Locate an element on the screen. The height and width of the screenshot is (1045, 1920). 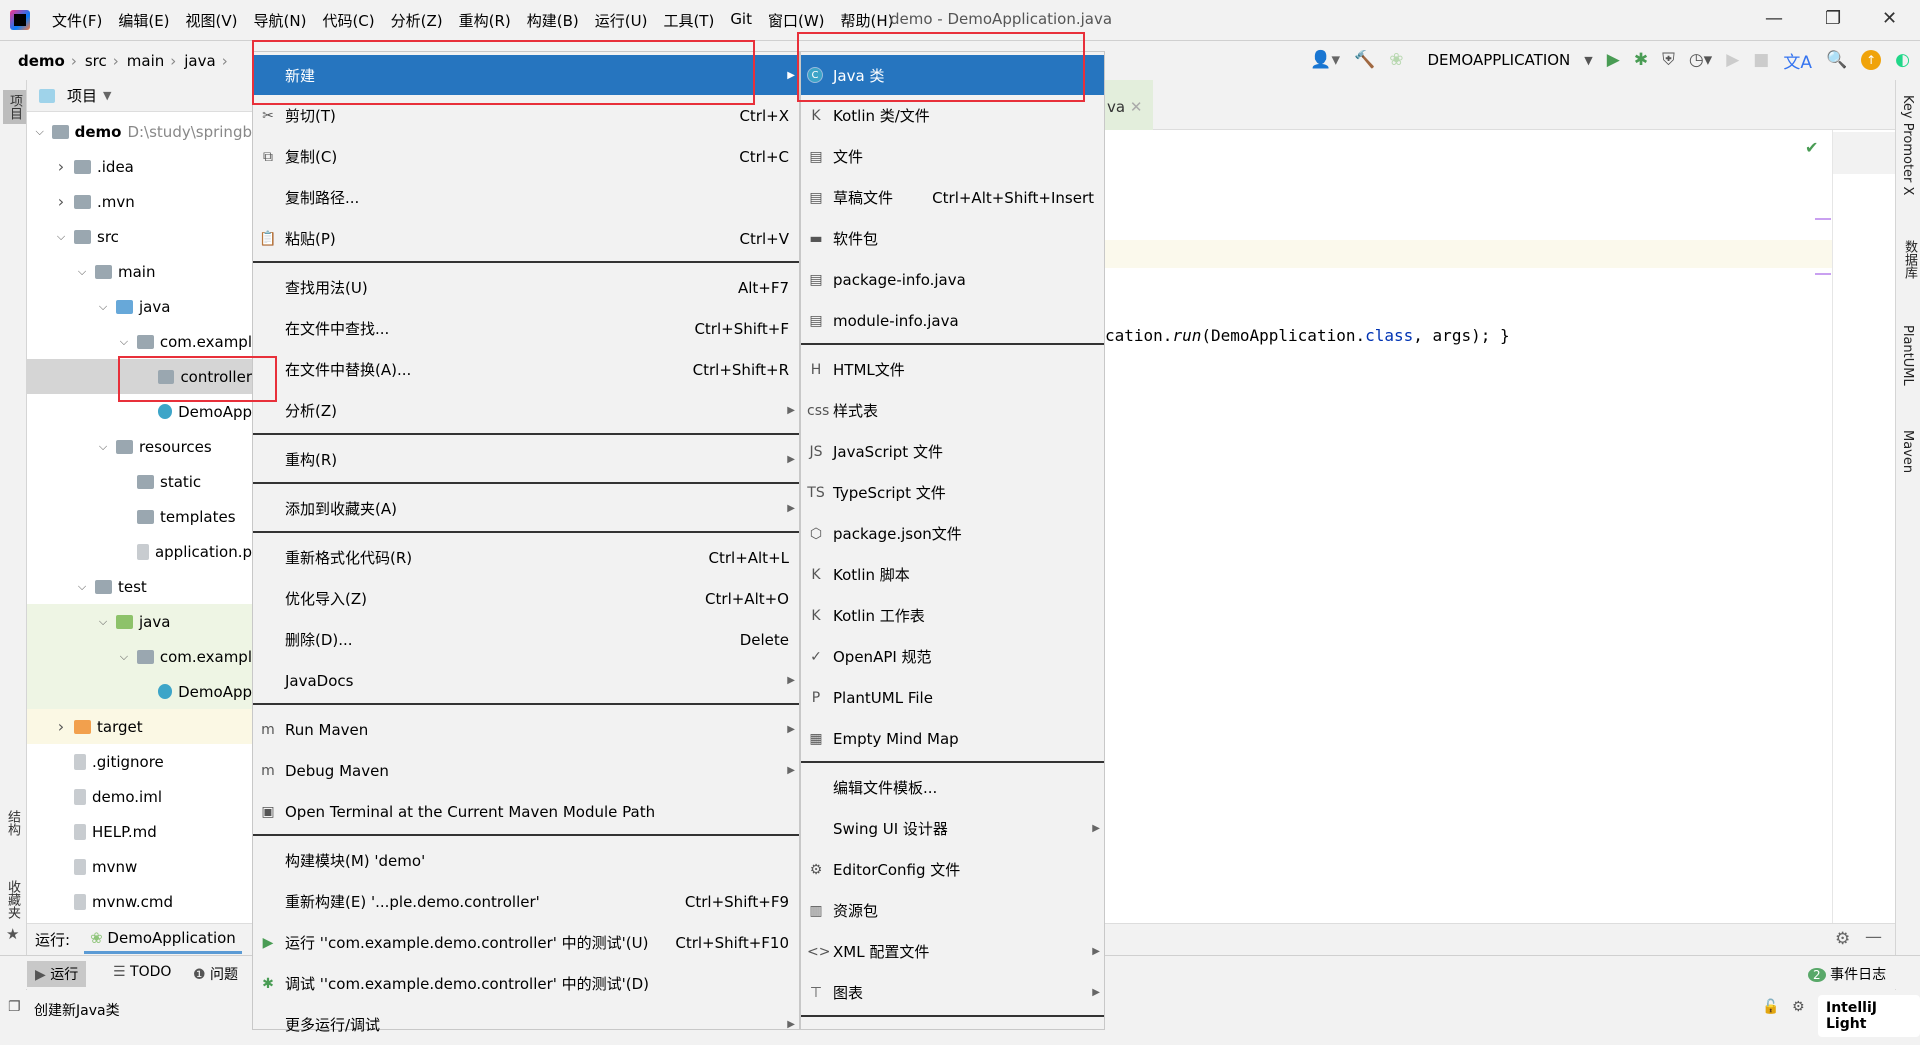
menu-item: m Run Maven ▶ is located at coordinates (526, 729).